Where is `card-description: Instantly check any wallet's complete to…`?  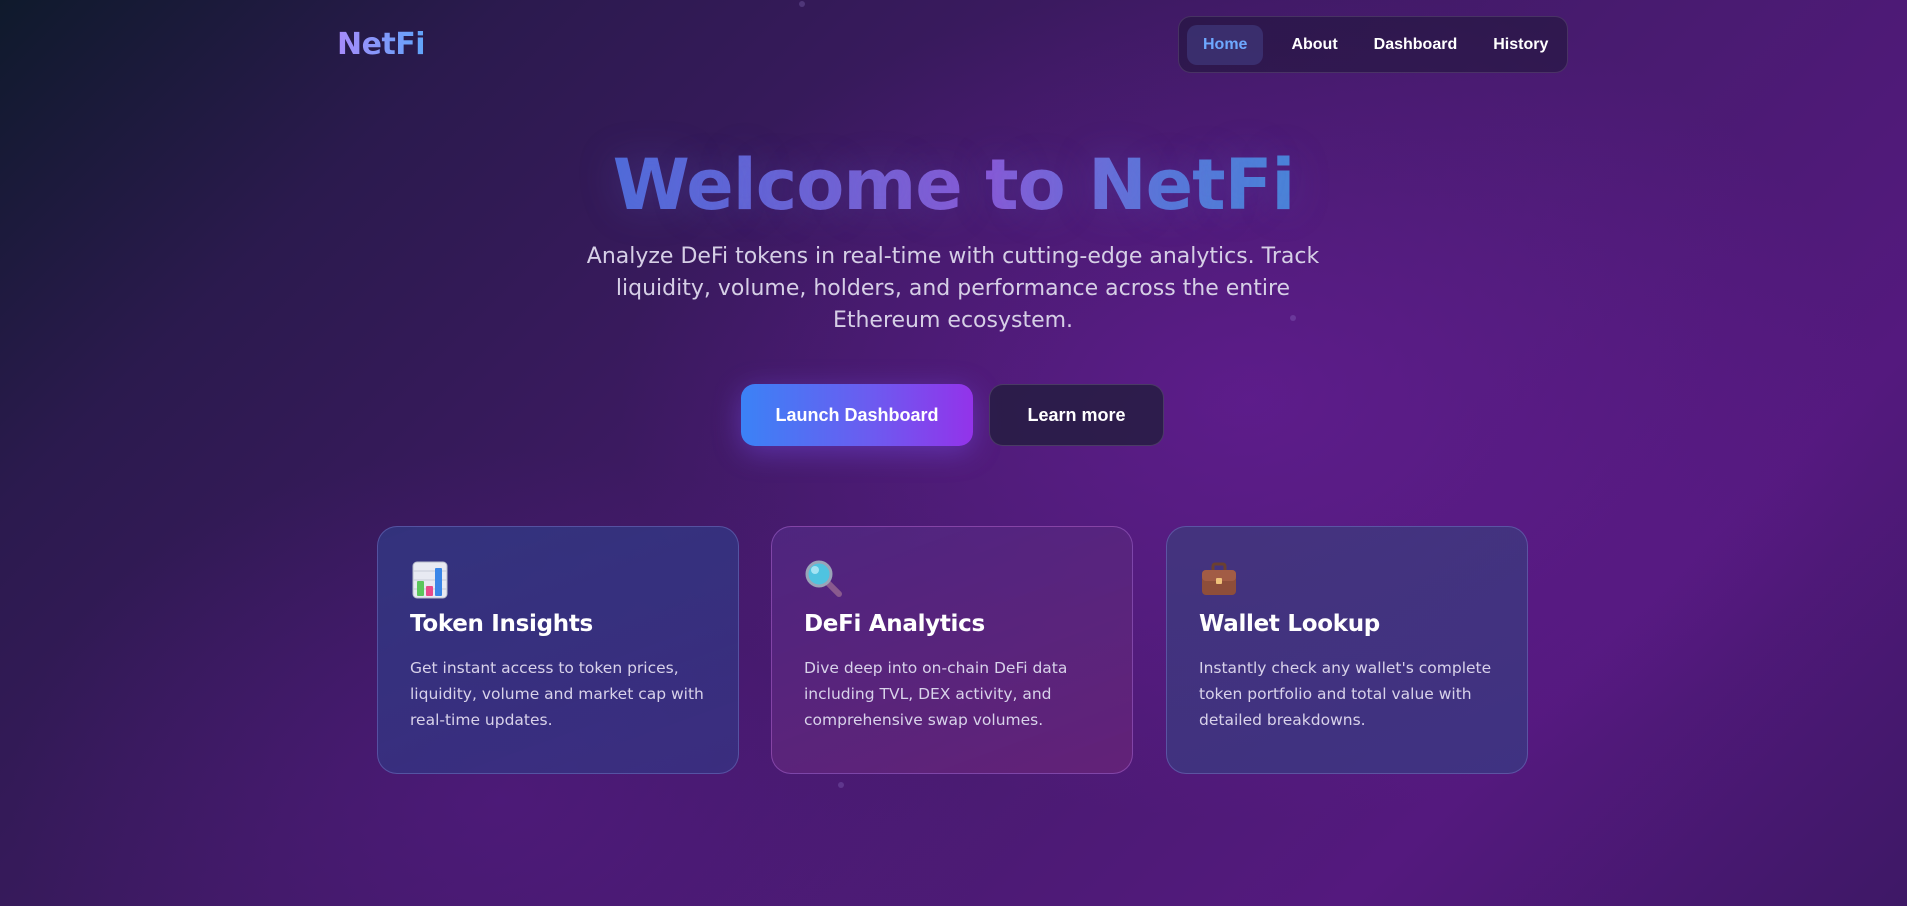
card-description: Instantly check any wallet's complete to… is located at coordinates (1345, 694).